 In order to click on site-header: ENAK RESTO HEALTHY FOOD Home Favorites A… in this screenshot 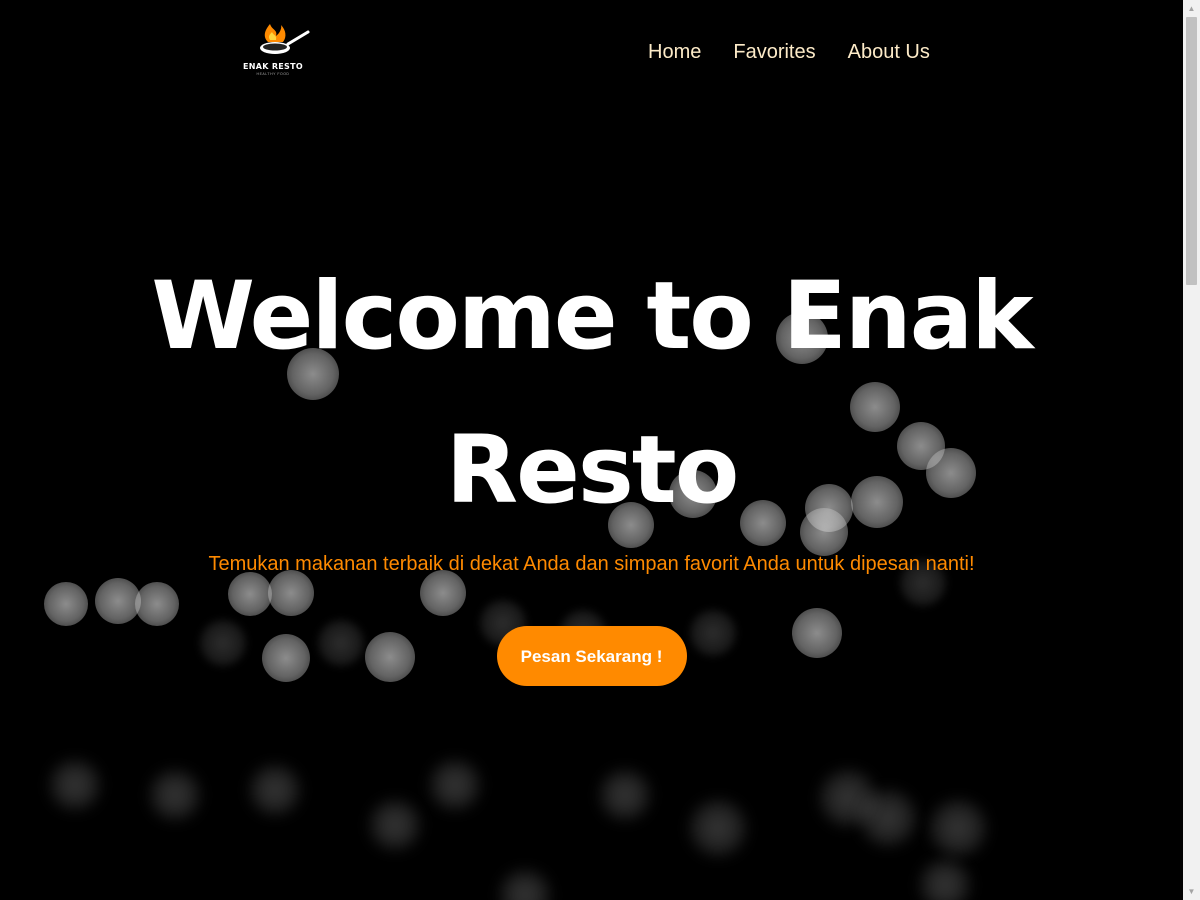, I will do `click(591, 52)`.